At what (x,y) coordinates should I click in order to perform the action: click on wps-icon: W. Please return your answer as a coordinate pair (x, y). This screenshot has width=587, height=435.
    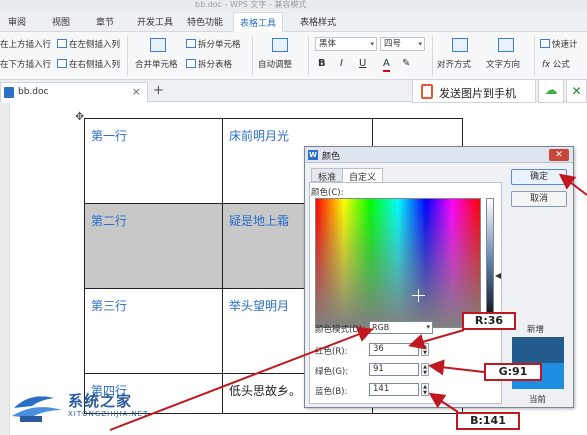
    Looking at the image, I should click on (313, 155).